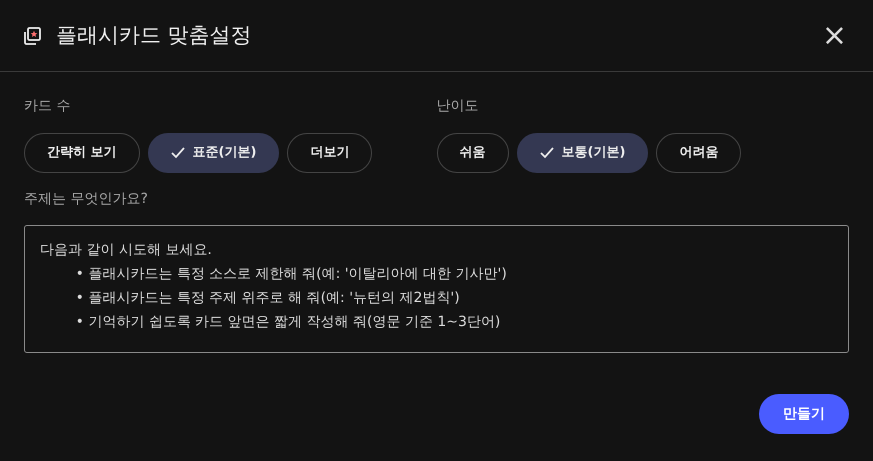 This screenshot has width=873, height=461. Describe the element at coordinates (32, 36) in the screenshot. I see `flashcards-icon` at that location.